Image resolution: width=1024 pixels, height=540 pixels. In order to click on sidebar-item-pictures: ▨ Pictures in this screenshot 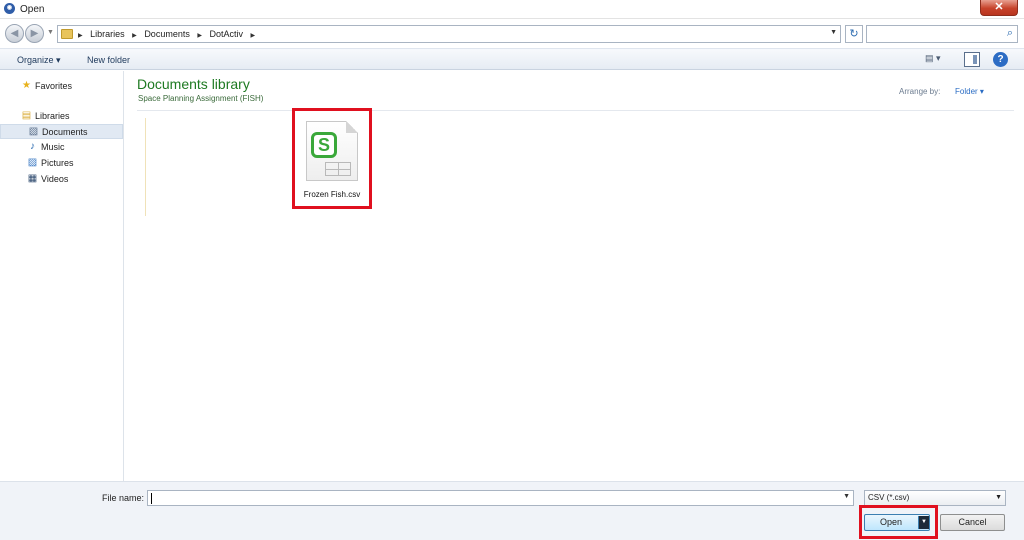, I will do `click(61, 163)`.